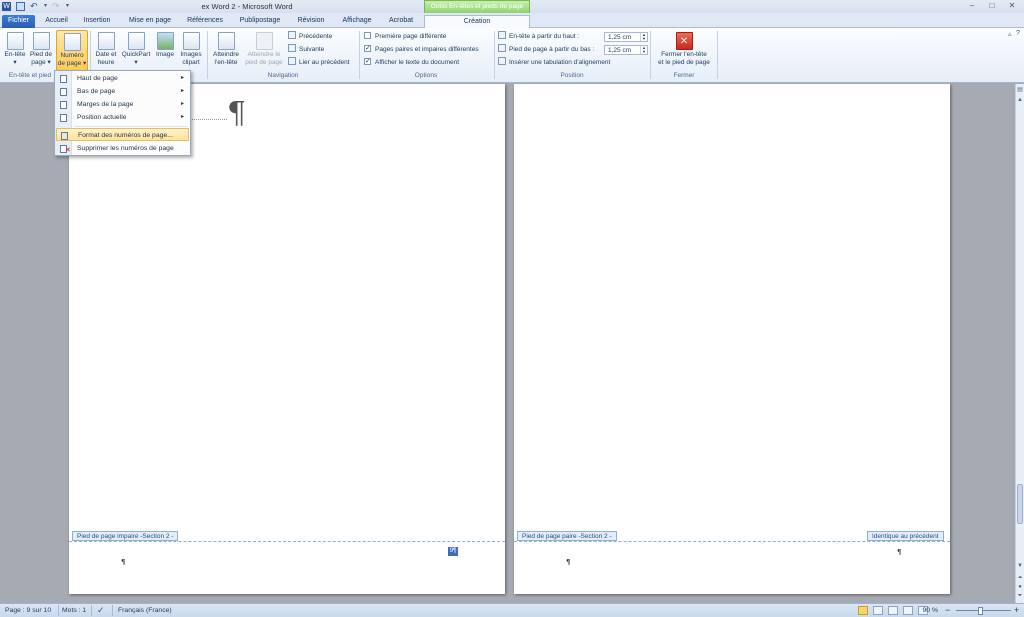 Image resolution: width=1024 pixels, height=617 pixels. Describe the element at coordinates (1020, 100) in the screenshot. I see `scroll-up-icon: ▲` at that location.